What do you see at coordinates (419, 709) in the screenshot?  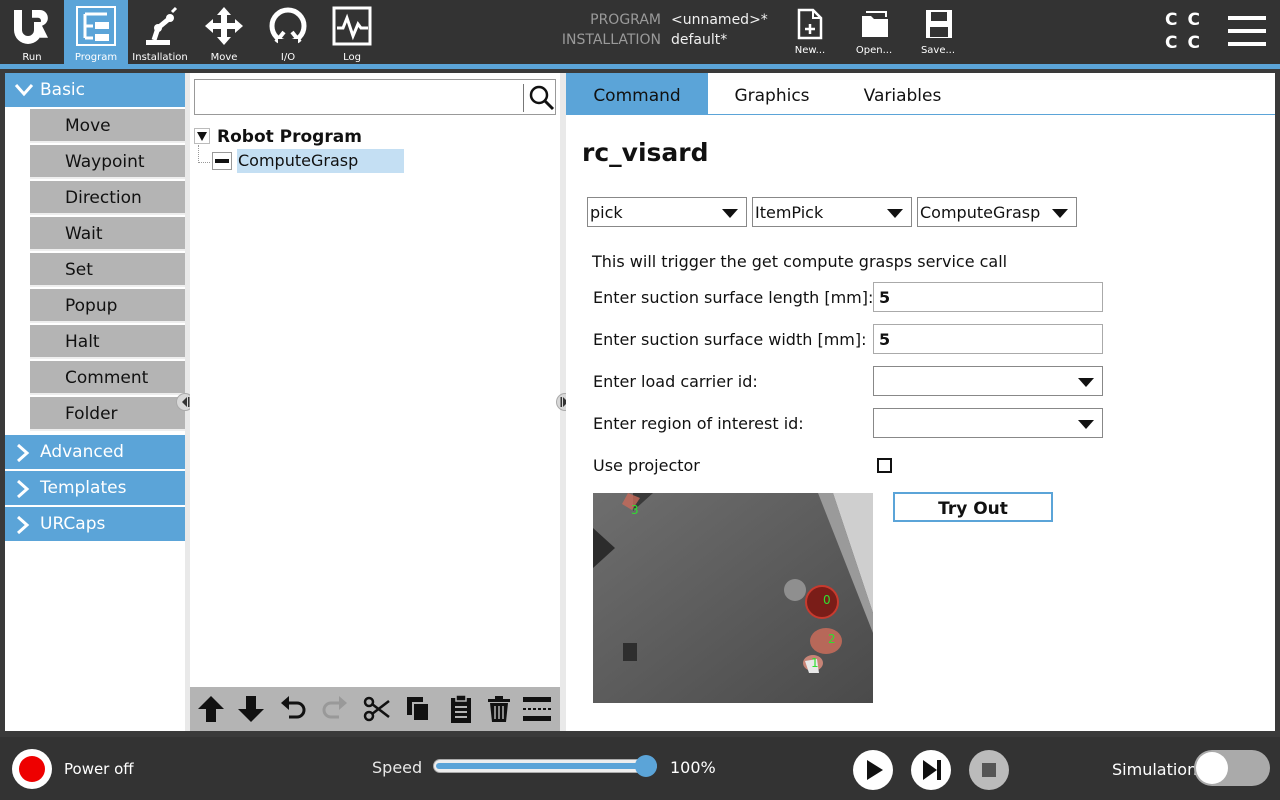 I see `copy-icon` at bounding box center [419, 709].